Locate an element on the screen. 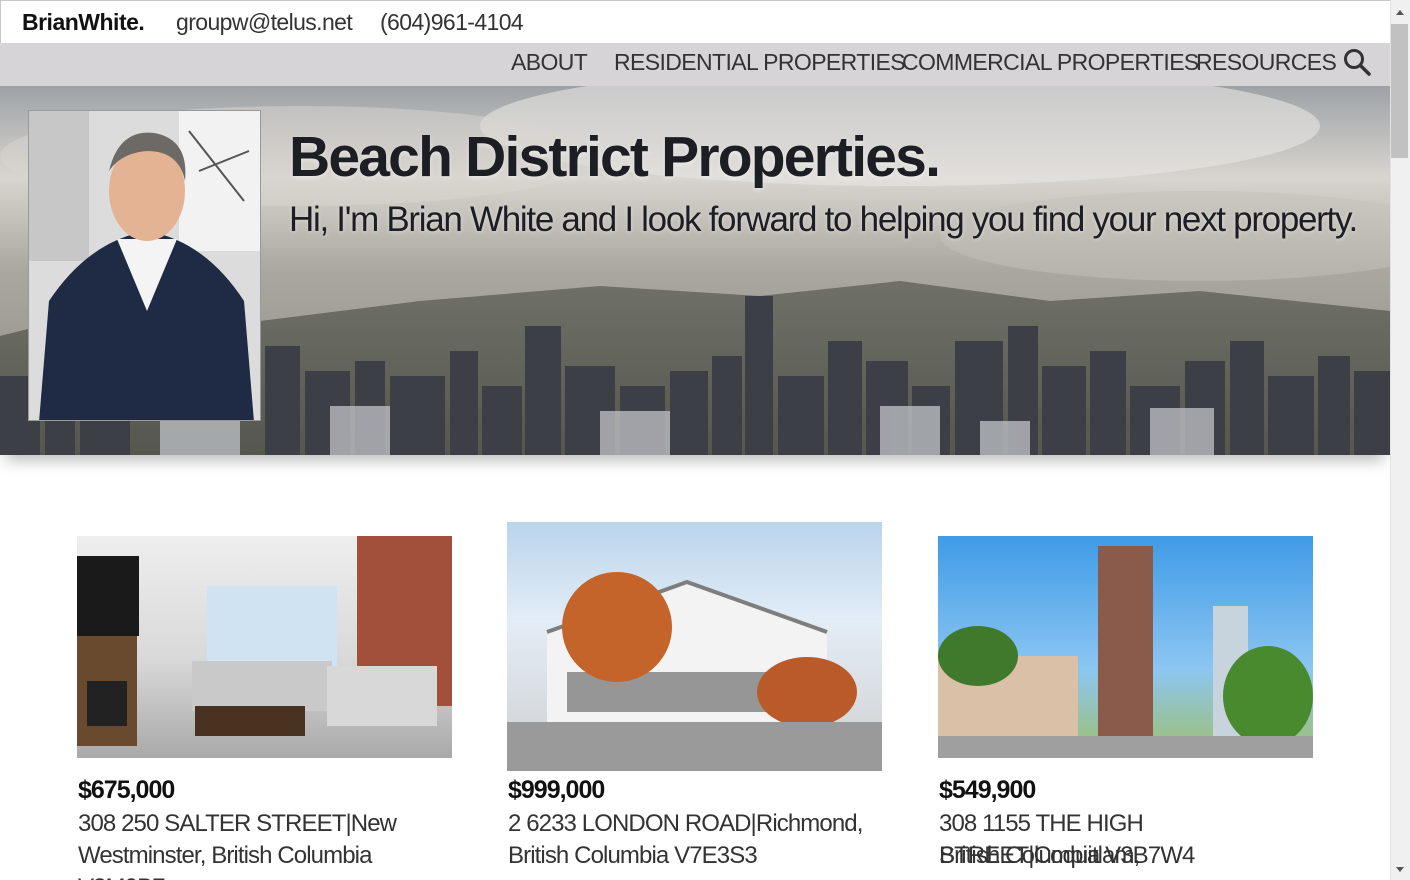 This screenshot has width=1410, height=880. contact-email: groupw@telus.net is located at coordinates (264, 22).